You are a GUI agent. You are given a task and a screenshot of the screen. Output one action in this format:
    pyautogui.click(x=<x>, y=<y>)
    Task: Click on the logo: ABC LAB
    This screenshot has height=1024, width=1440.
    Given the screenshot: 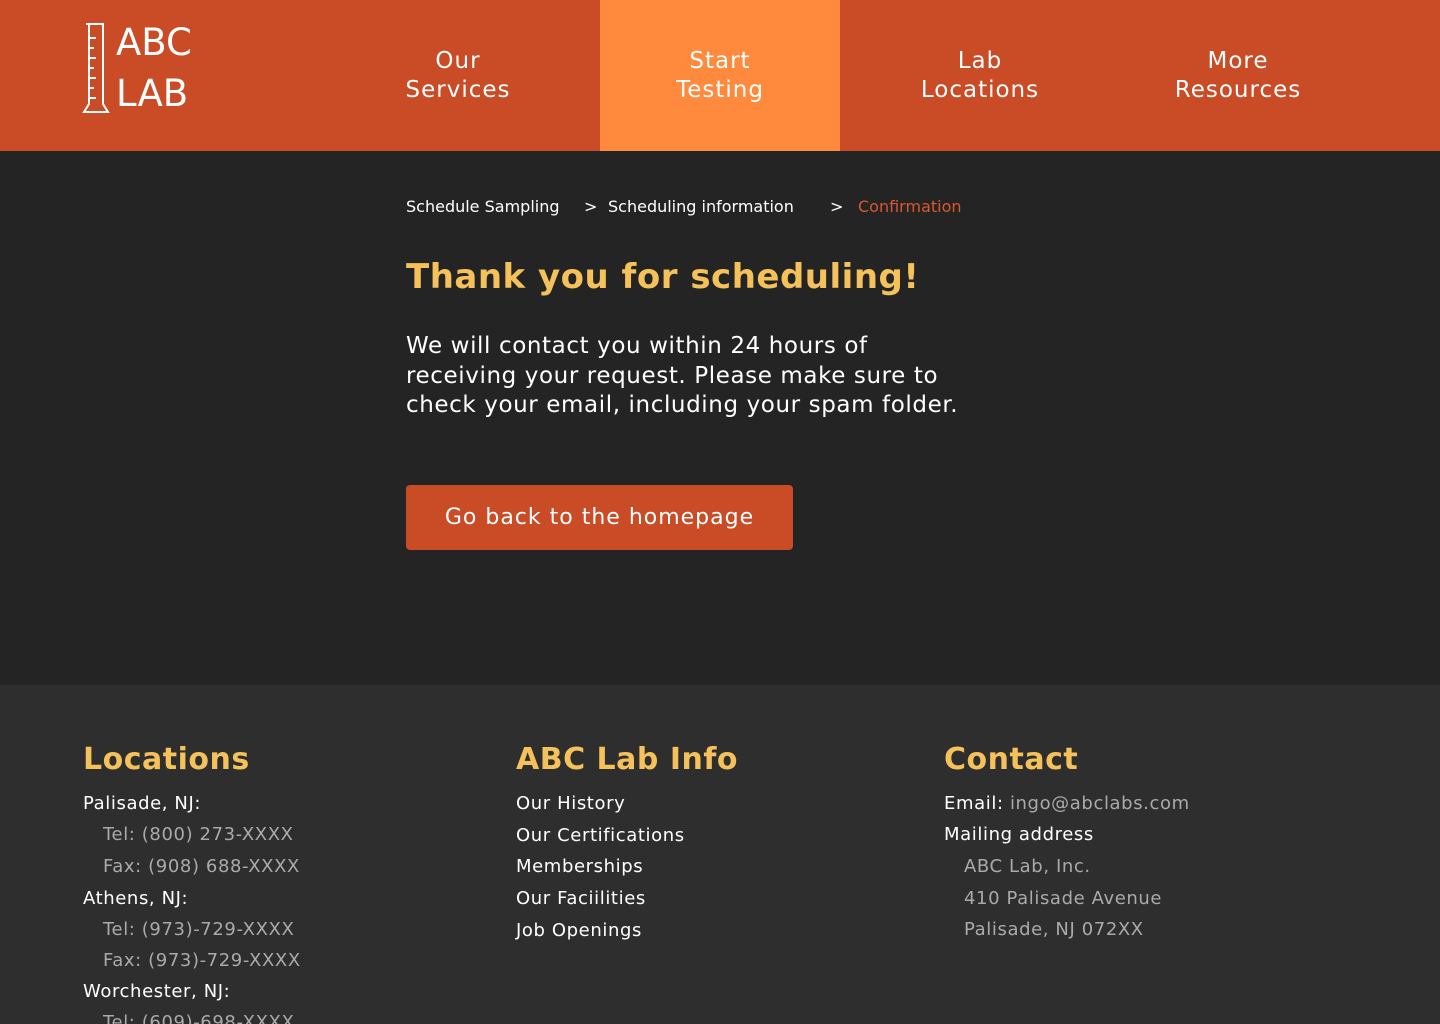 What is the action you would take?
    pyautogui.click(x=142, y=68)
    